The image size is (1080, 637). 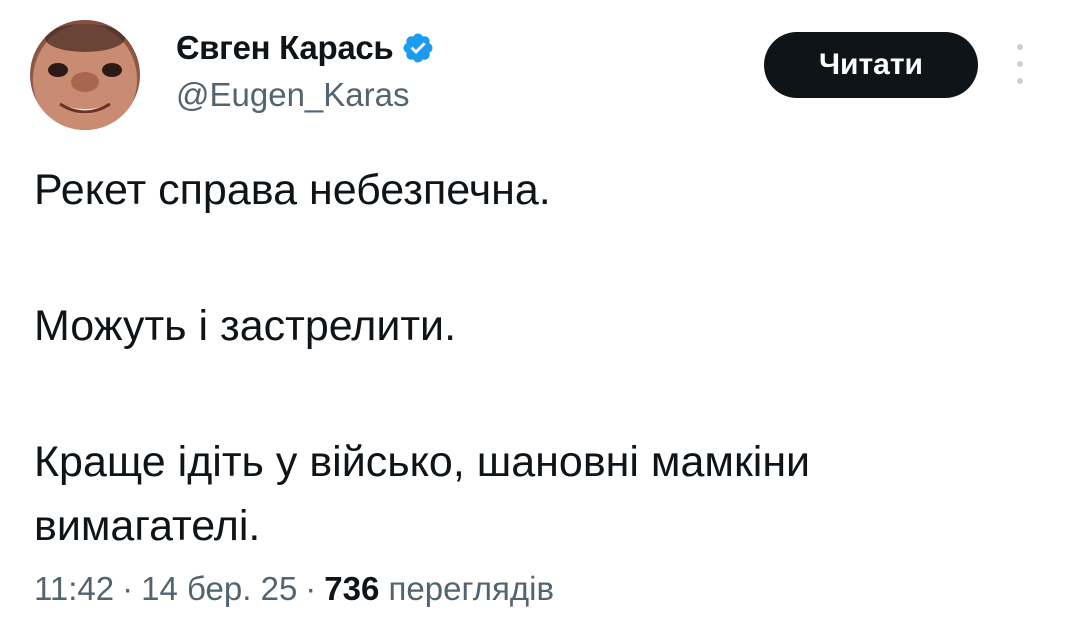 I want to click on tweet-date: 14 бер. 25, so click(x=219, y=588).